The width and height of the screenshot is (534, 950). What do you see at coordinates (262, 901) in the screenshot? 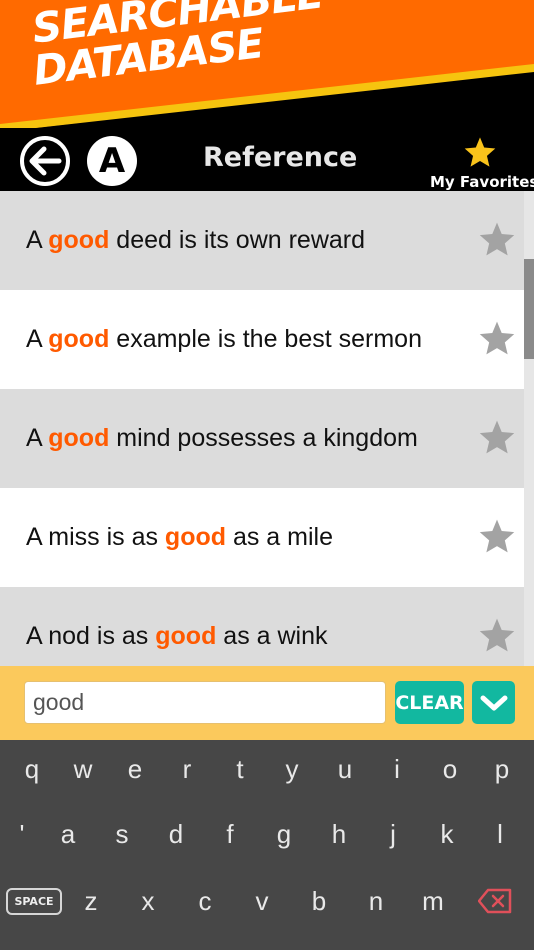
I see `key-v: v` at bounding box center [262, 901].